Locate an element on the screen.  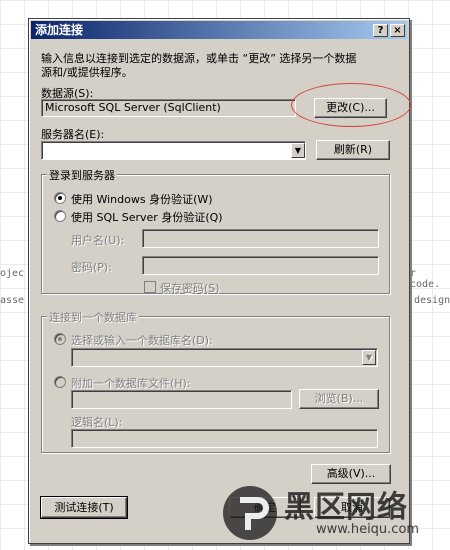
help-button: ? is located at coordinates (380, 30).